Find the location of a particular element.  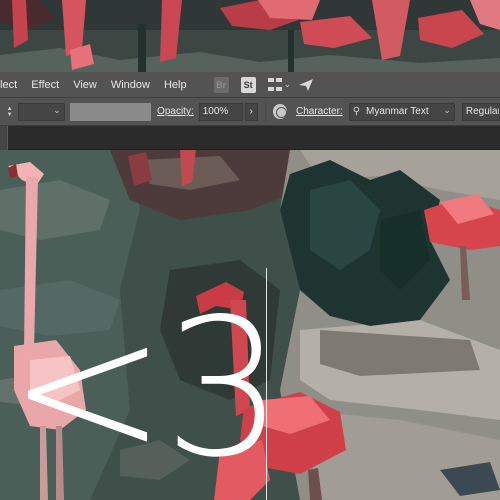

stroke-dropdown: ⌄ is located at coordinates (41, 111).